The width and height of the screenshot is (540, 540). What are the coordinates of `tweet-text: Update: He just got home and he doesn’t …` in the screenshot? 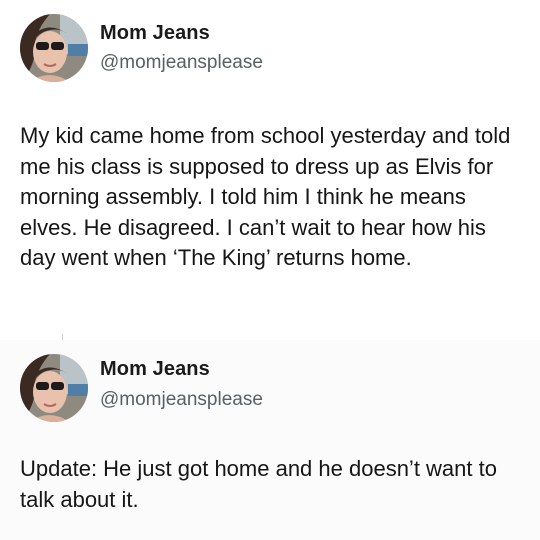 It's located at (258, 484).